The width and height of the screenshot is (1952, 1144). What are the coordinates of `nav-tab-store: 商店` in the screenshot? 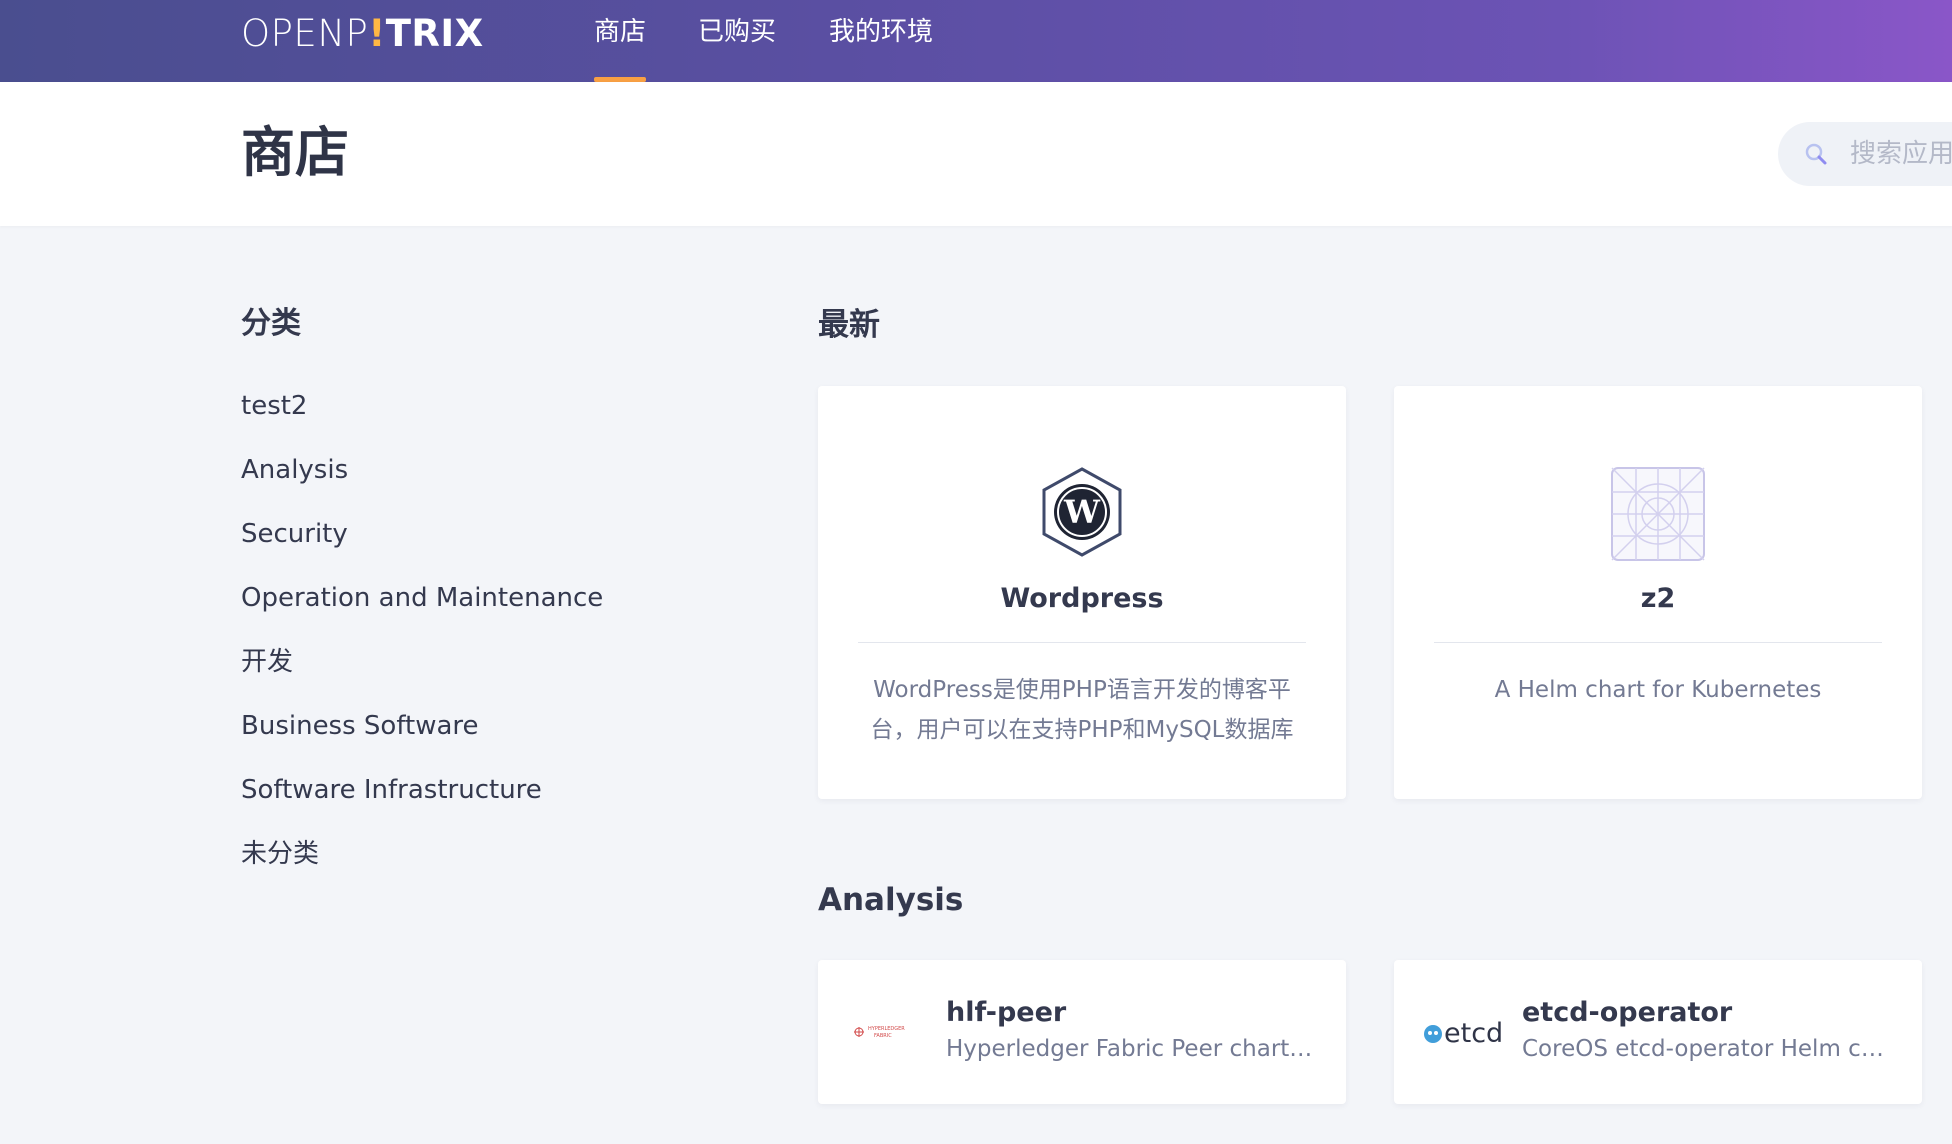 It's located at (620, 47).